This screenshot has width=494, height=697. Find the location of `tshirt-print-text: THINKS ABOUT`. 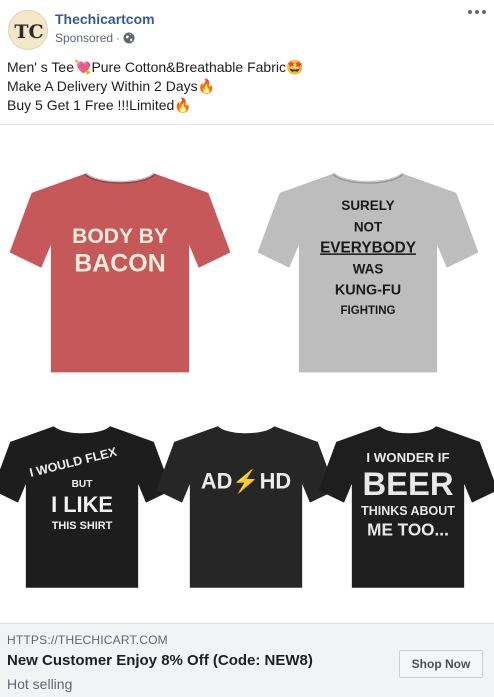

tshirt-print-text: THINKS ABOUT is located at coordinates (408, 511).